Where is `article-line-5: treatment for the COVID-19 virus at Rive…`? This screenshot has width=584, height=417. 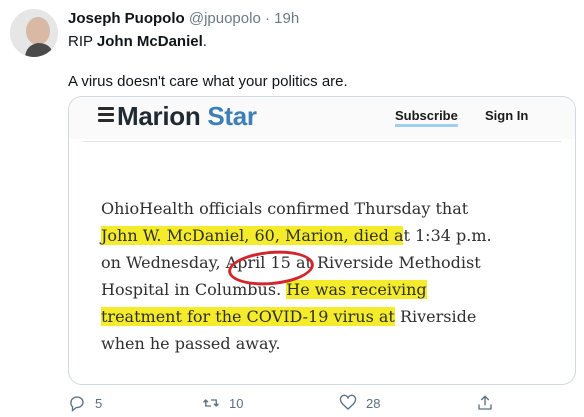
article-line-5: treatment for the COVID-19 virus at Rive… is located at coordinates (288, 317).